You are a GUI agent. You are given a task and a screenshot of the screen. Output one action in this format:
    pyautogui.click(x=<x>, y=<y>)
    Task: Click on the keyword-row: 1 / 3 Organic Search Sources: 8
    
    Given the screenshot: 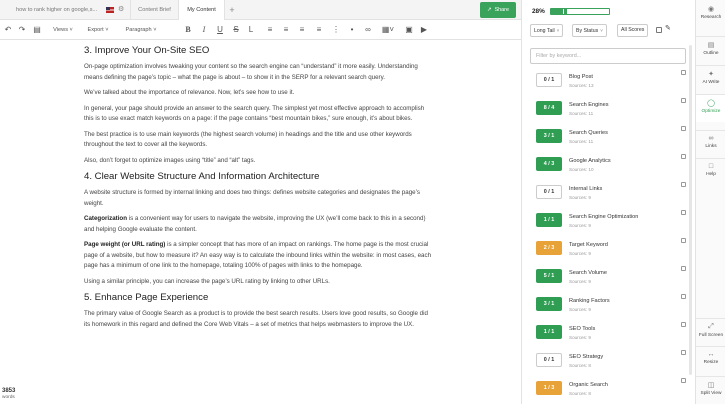 What is the action you would take?
    pyautogui.click(x=608, y=390)
    